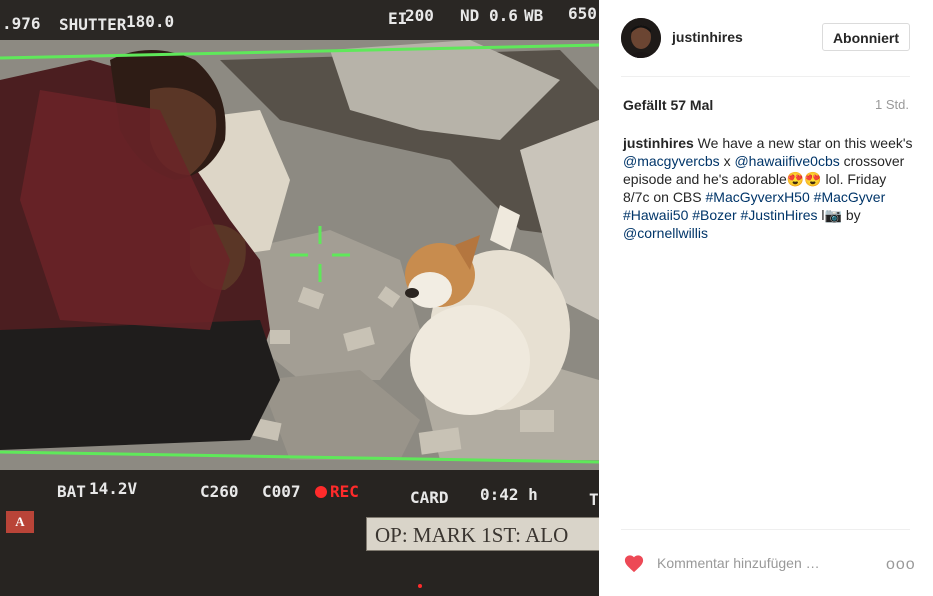 The image size is (933, 596). What do you see at coordinates (839, 215) in the screenshot?
I see `caption-text: l📷 by` at bounding box center [839, 215].